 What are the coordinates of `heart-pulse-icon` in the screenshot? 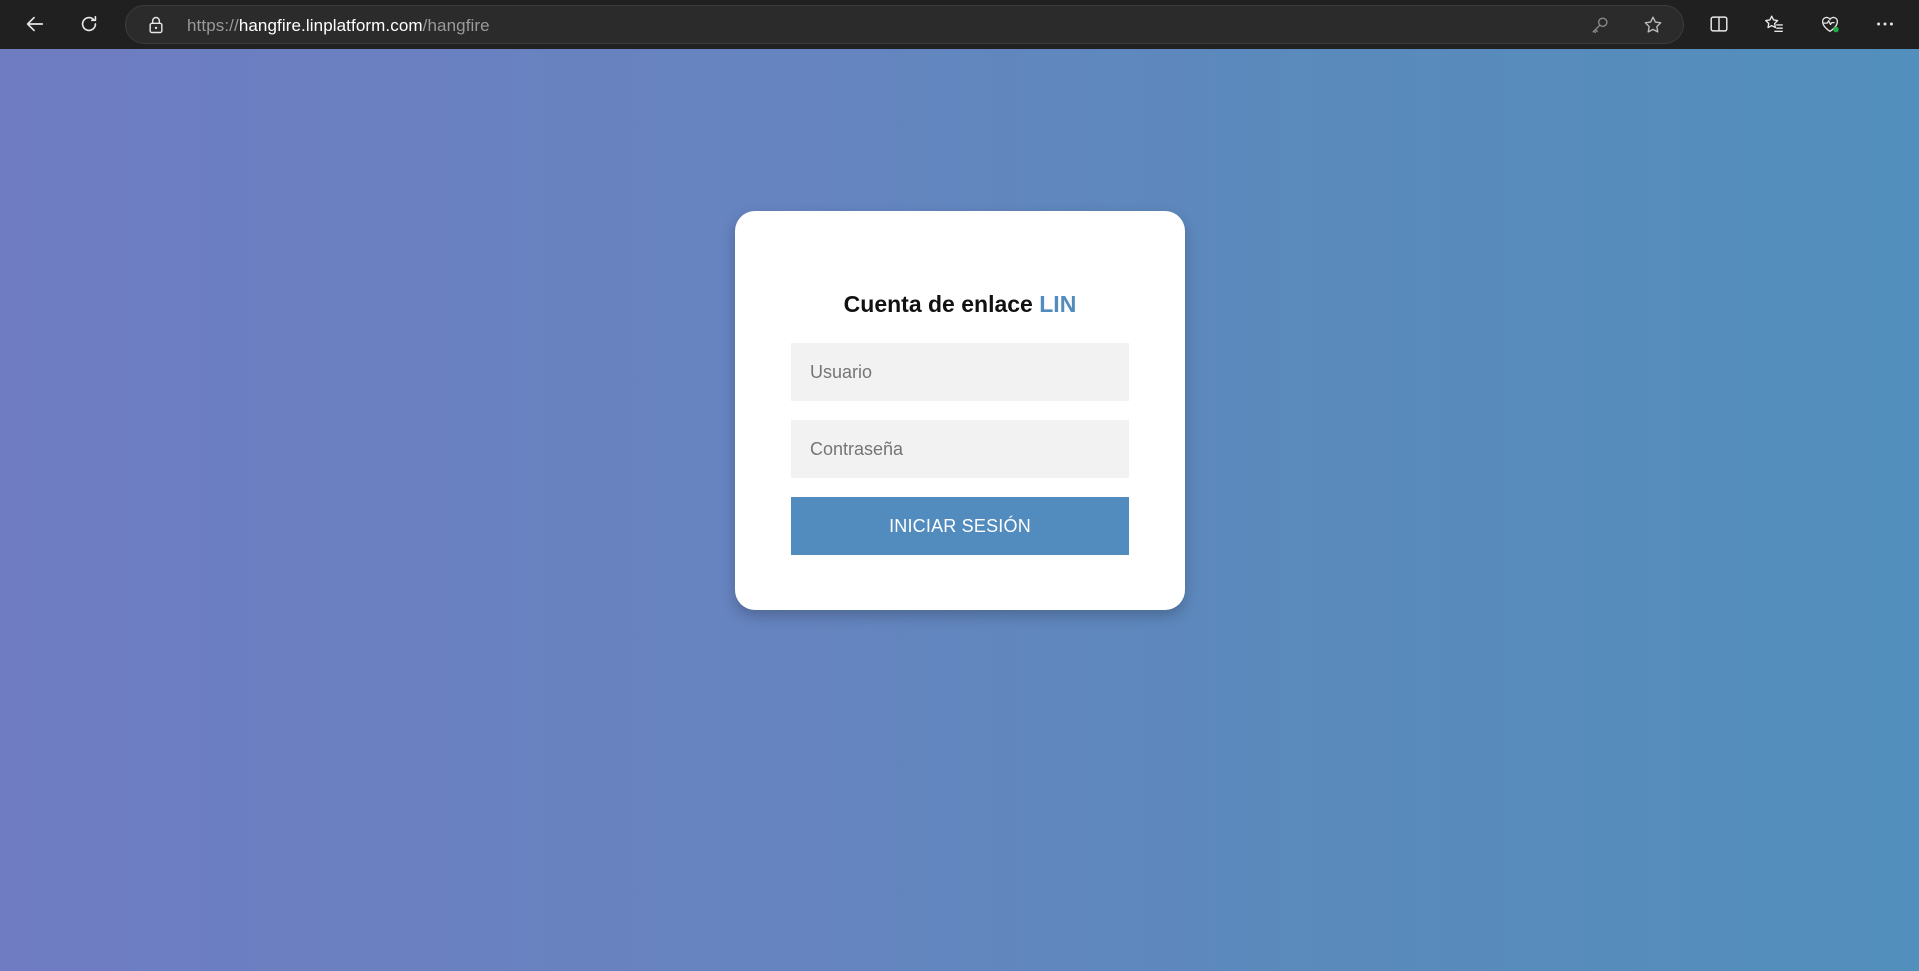 It's located at (1830, 24).